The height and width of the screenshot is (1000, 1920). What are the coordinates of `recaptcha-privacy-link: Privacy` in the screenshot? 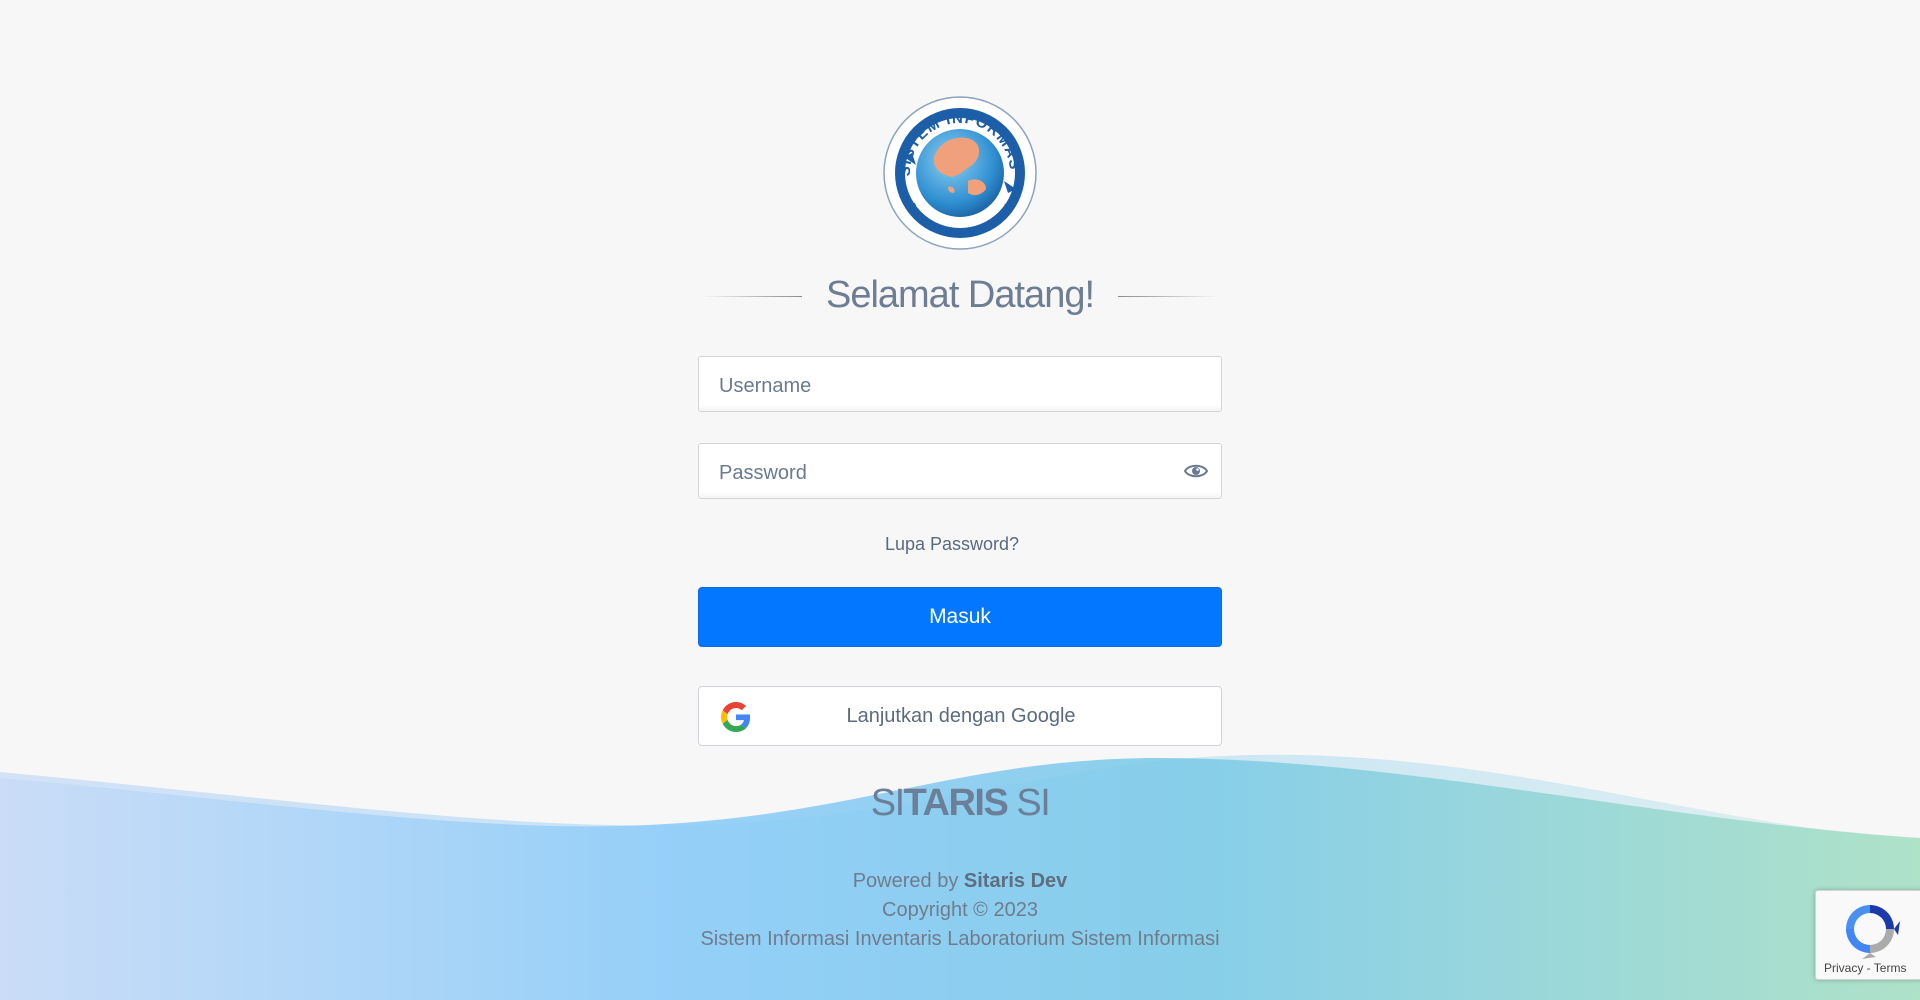 It's located at (1843, 968).